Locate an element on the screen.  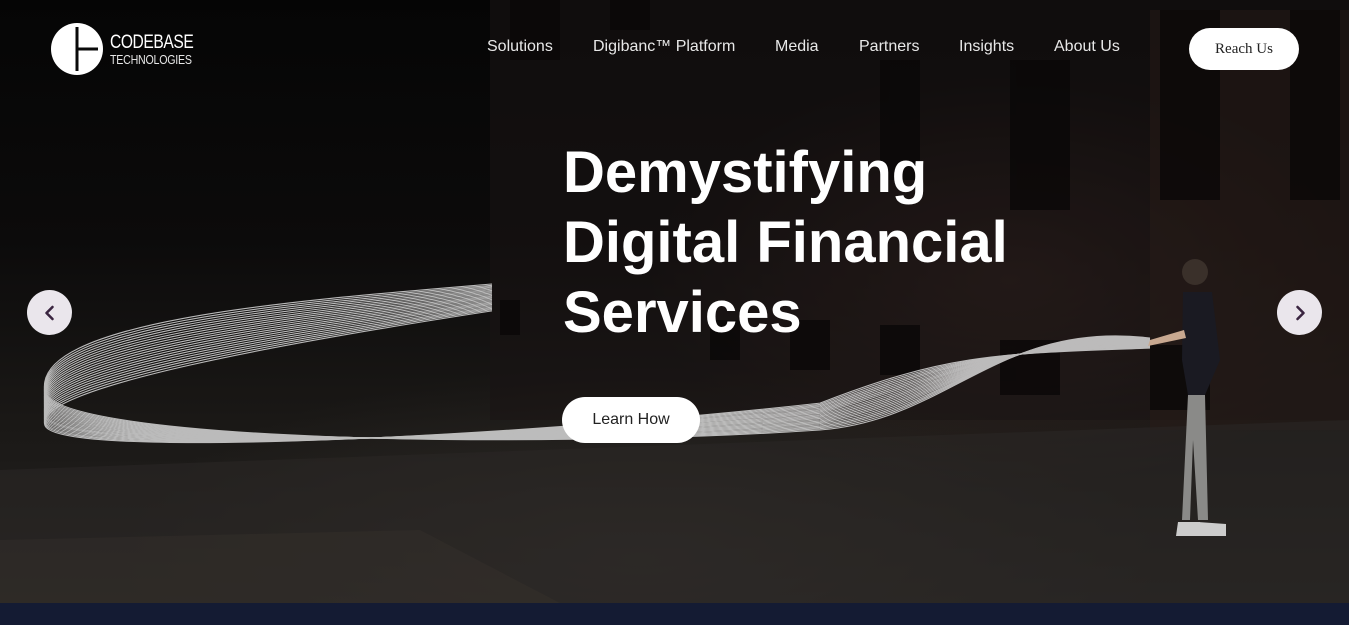
chevron-right-icon is located at coordinates (1300, 312).